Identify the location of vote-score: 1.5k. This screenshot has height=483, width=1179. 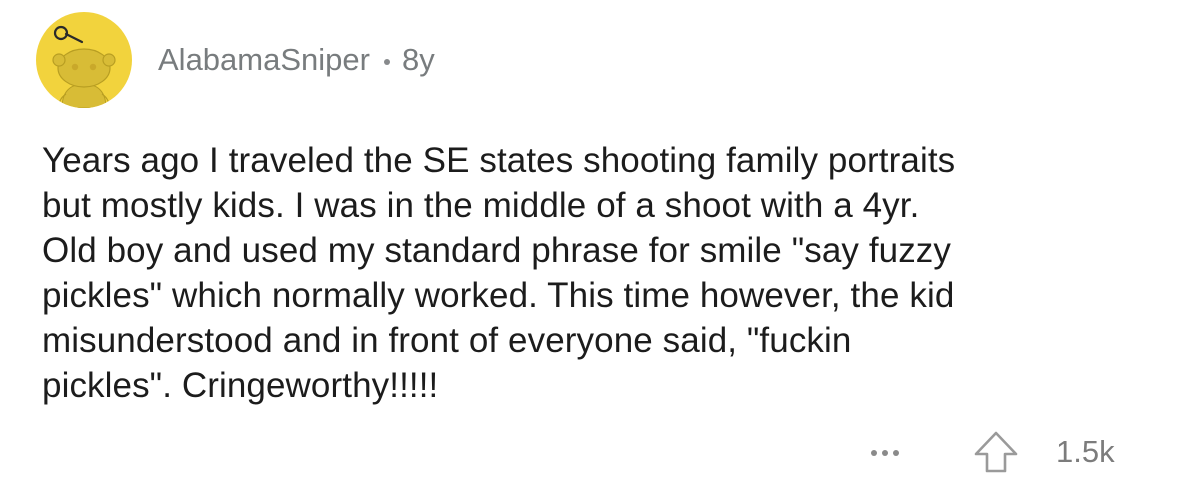
(1085, 451).